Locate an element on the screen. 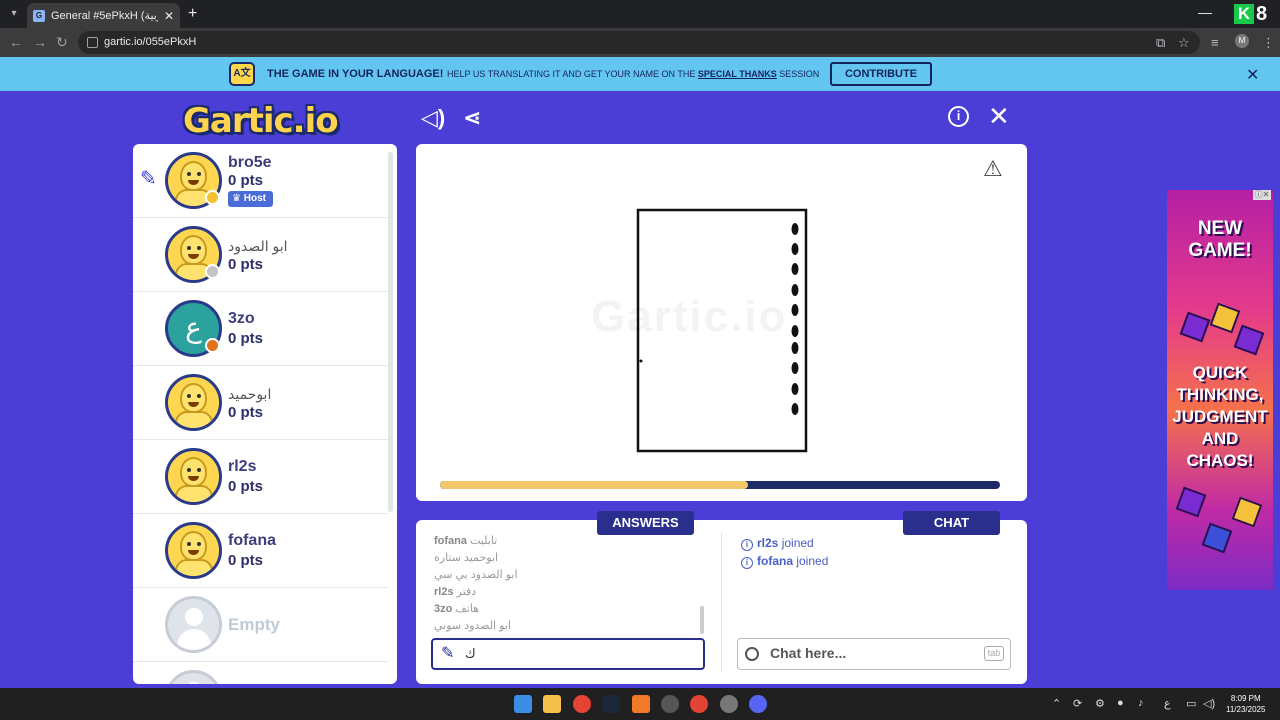  nvidia-icon: ● is located at coordinates (1120, 703).